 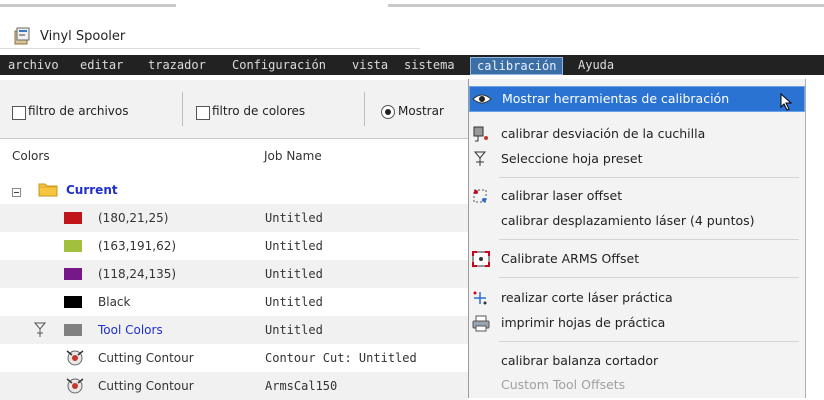 I want to click on table-row: Cutting Contour Contour Cut: Untitled, so click(x=234, y=358).